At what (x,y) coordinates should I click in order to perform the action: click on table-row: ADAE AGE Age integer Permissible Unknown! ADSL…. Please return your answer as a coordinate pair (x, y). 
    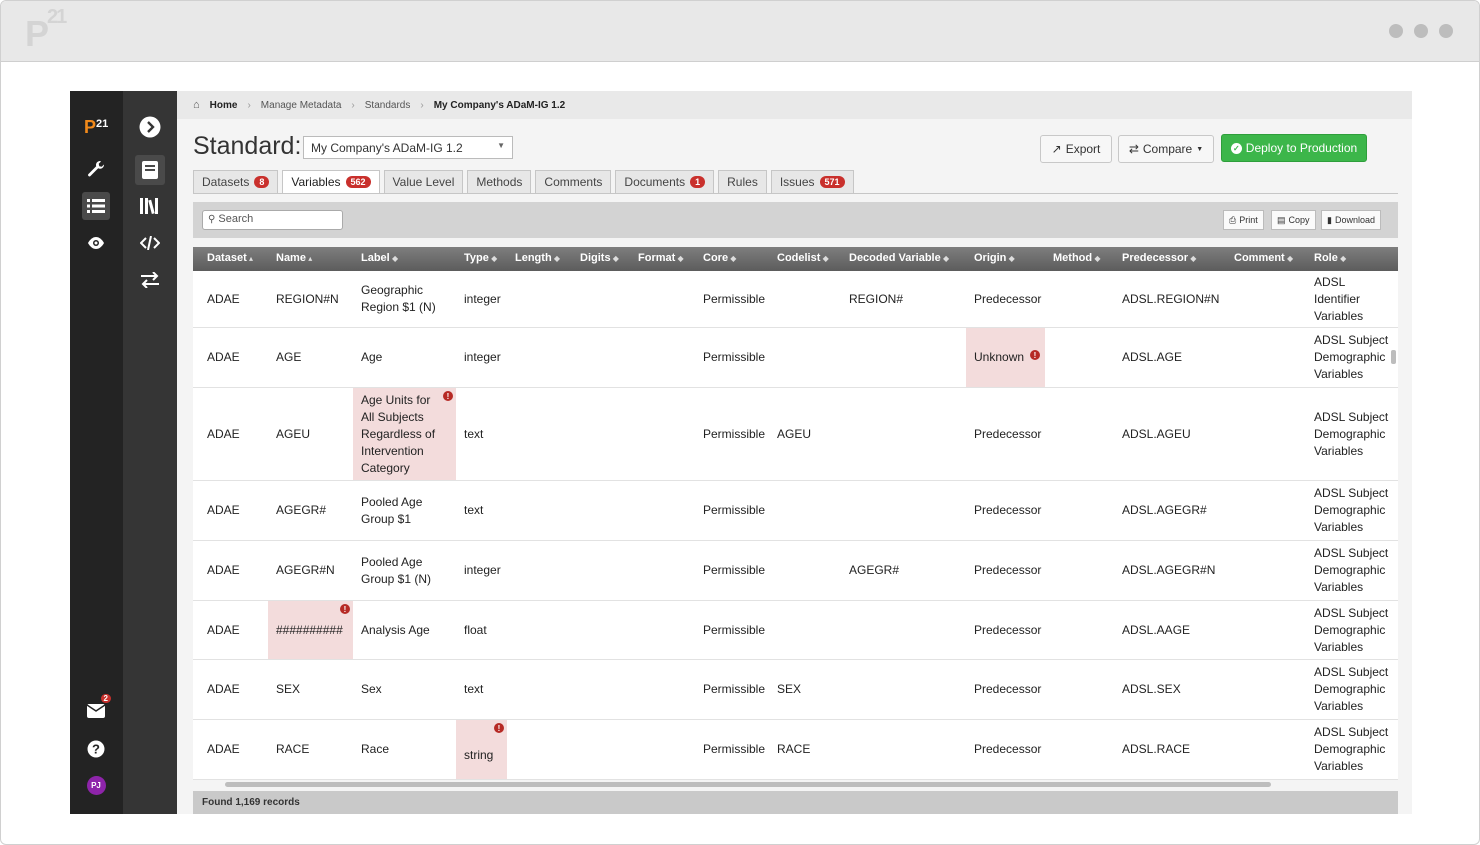
    Looking at the image, I should click on (795, 358).